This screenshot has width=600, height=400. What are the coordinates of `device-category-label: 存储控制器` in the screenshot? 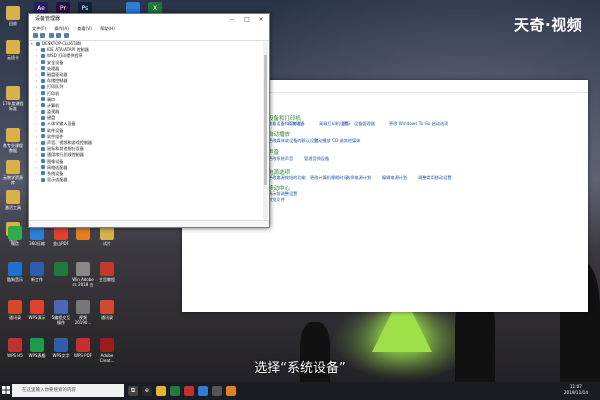 It's located at (57, 81).